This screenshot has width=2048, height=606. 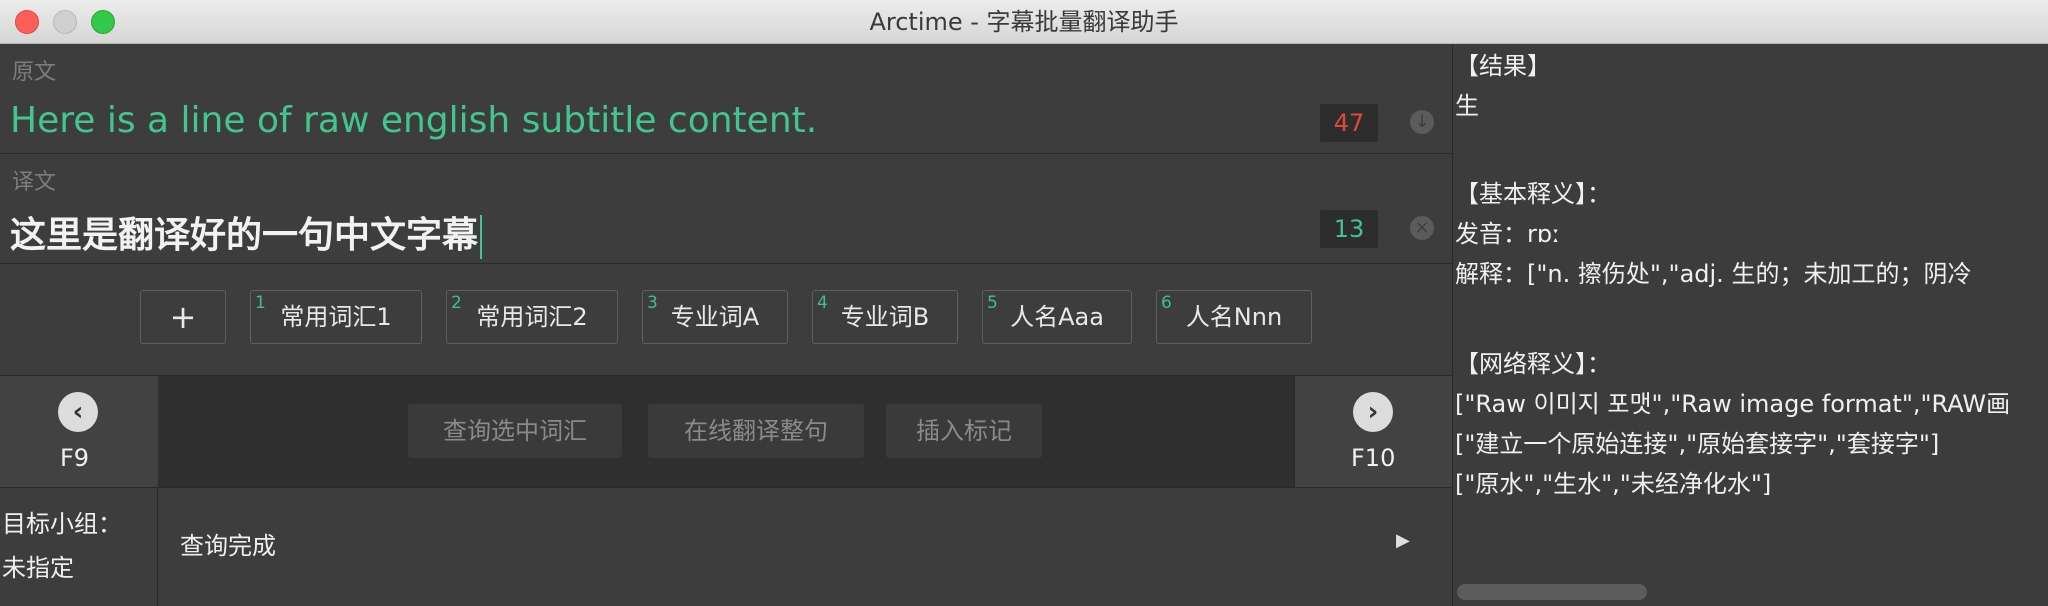 What do you see at coordinates (1349, 123) in the screenshot?
I see `source-char-count: 47` at bounding box center [1349, 123].